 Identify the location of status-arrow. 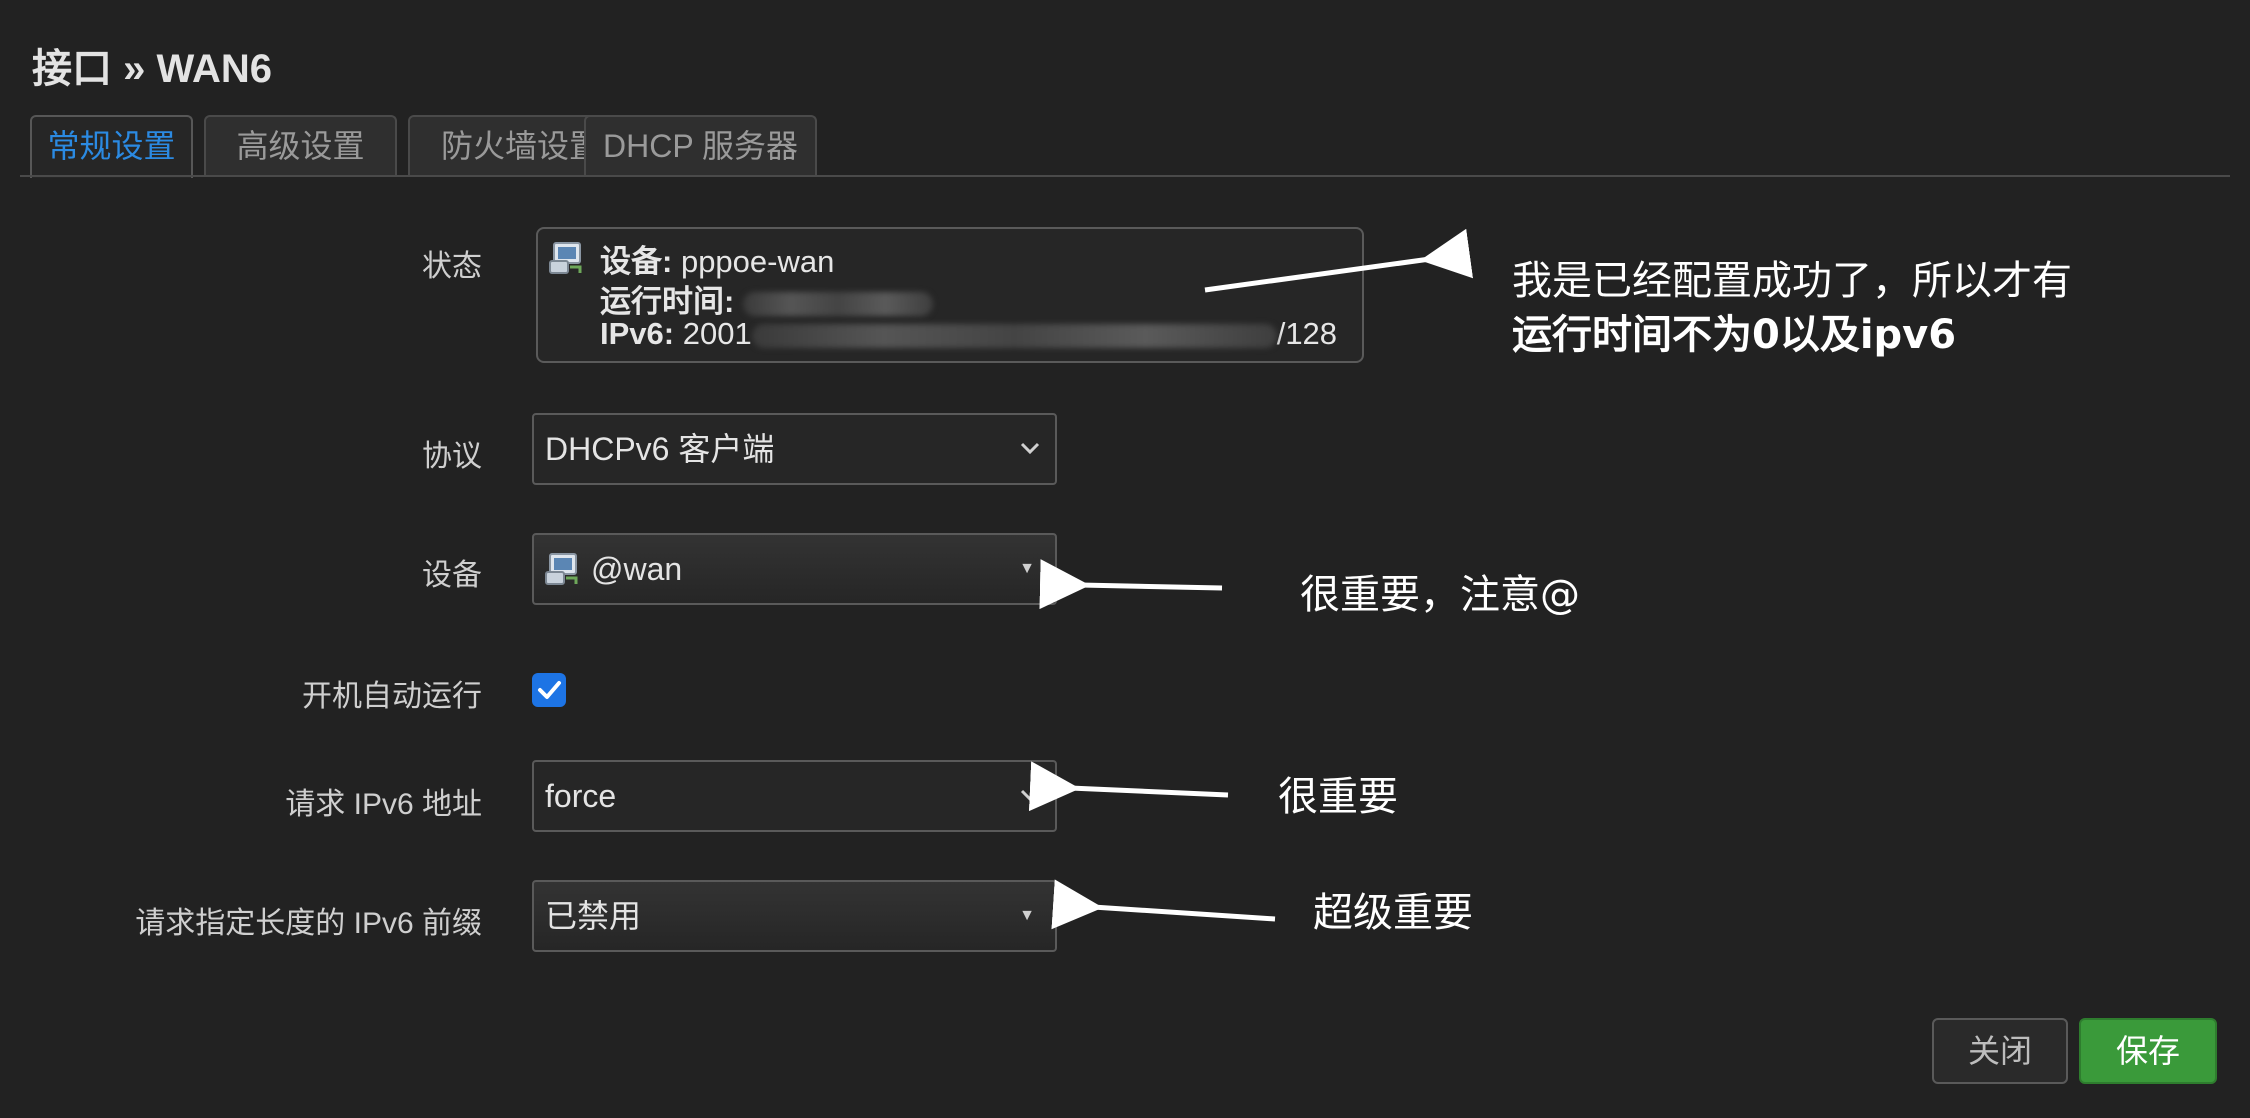
(1339, 260).